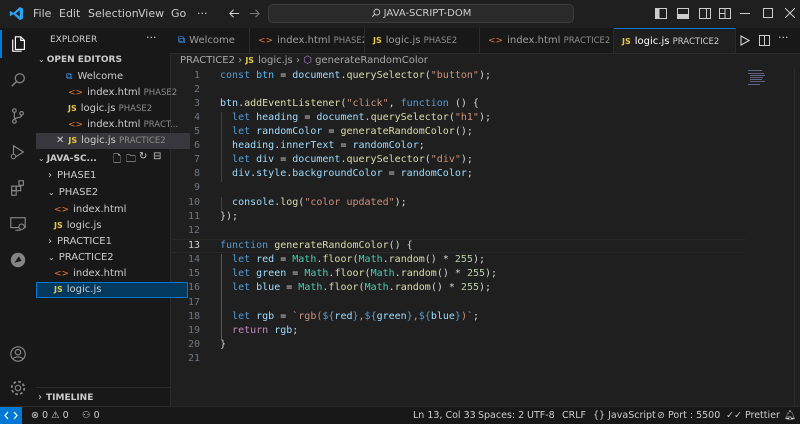 Image resolution: width=800 pixels, height=424 pixels. Describe the element at coordinates (112, 226) in the screenshot. I see `tree-file: JS logic.js` at that location.